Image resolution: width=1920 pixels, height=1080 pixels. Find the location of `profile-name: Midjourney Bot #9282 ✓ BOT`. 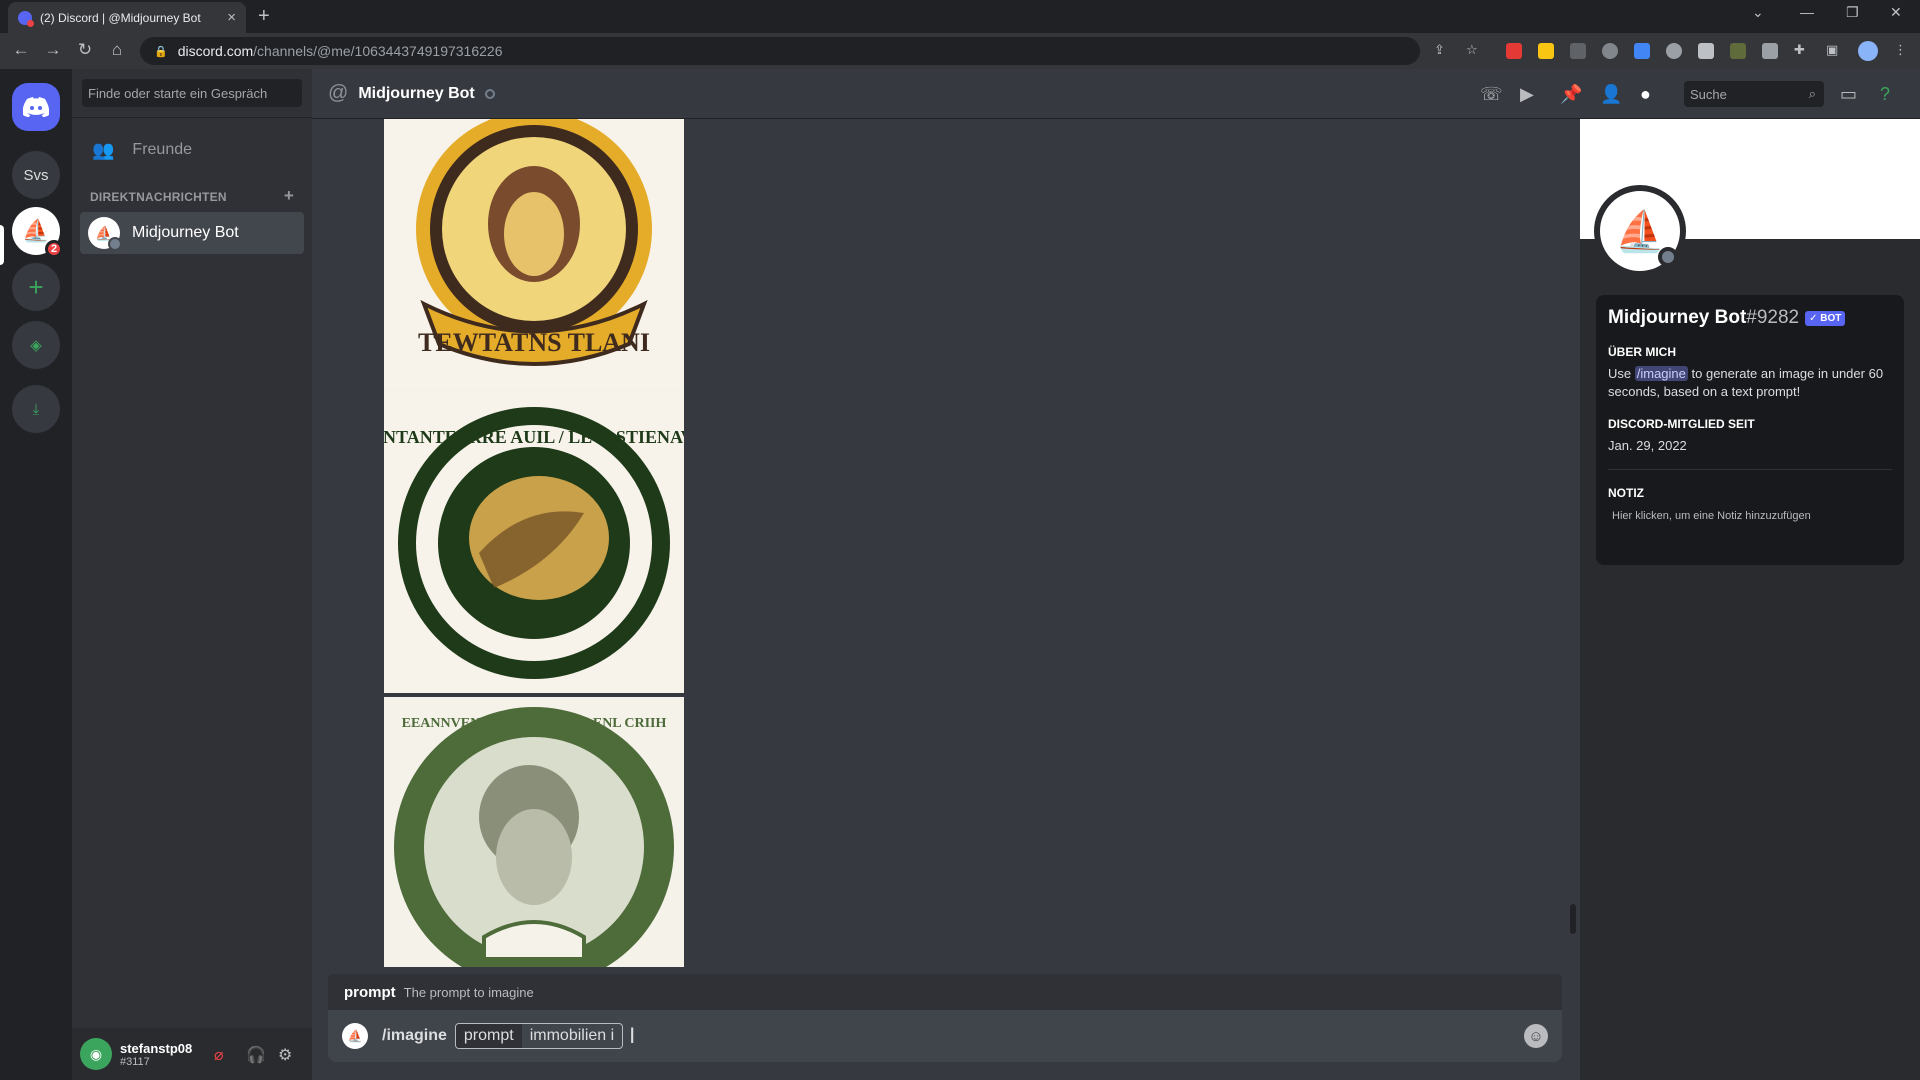

profile-name: Midjourney Bot #9282 ✓ BOT is located at coordinates (1750, 318).